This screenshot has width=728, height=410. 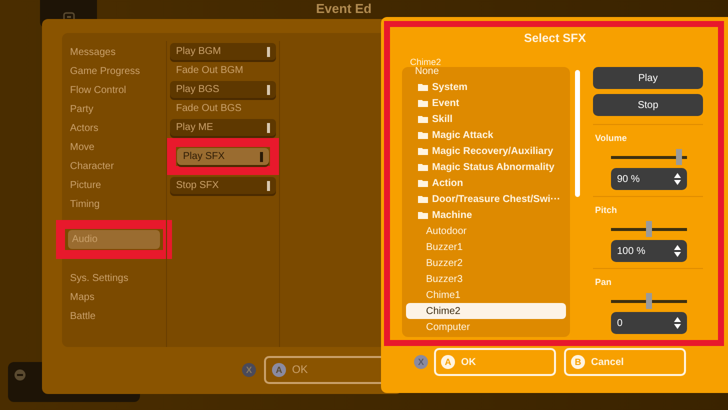 I want to click on item-label: Buzzer1, so click(x=444, y=247).